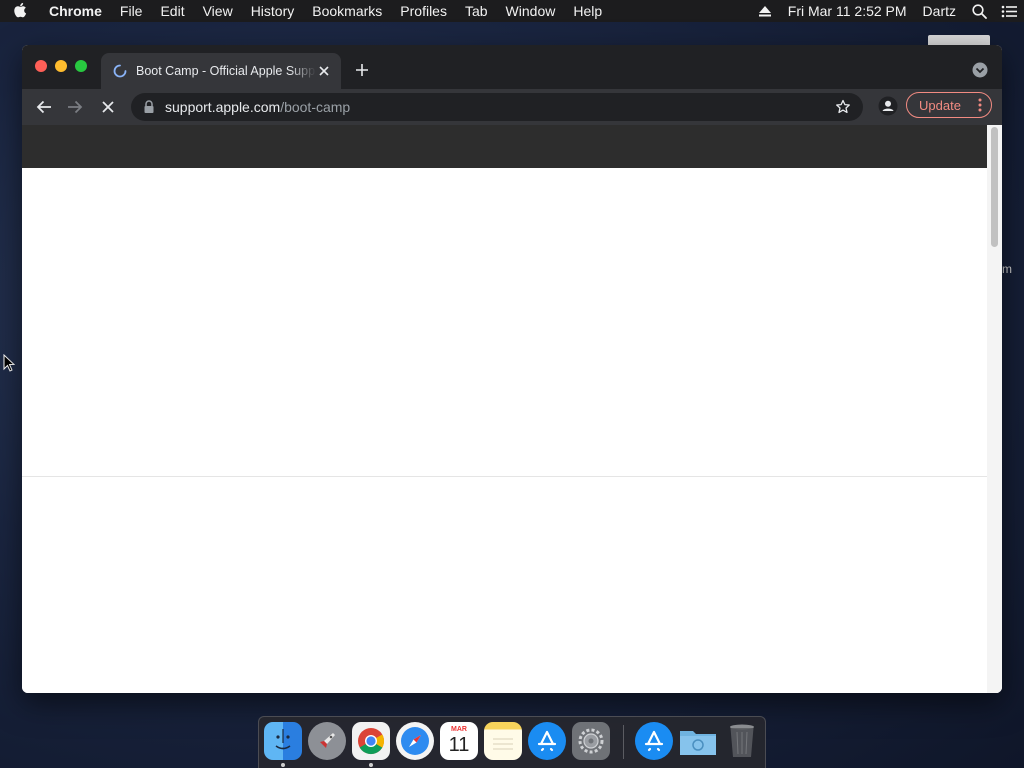  Describe the element at coordinates (61, 66) in the screenshot. I see `window-minimize-button` at that location.